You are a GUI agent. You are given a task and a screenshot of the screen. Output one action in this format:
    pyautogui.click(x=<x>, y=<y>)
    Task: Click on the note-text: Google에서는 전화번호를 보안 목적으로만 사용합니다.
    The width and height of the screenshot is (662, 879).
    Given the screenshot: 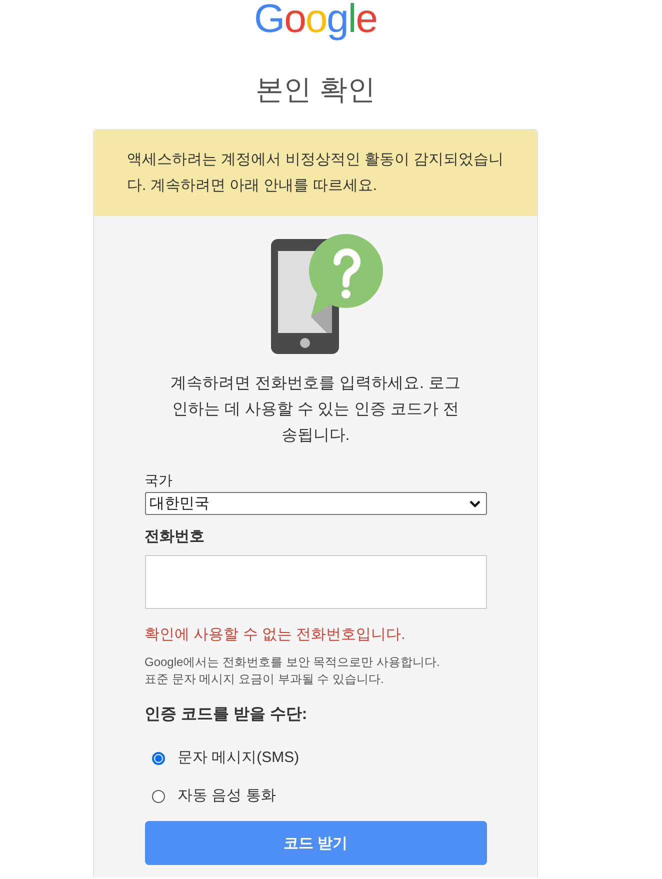 What is the action you would take?
    pyautogui.click(x=292, y=662)
    